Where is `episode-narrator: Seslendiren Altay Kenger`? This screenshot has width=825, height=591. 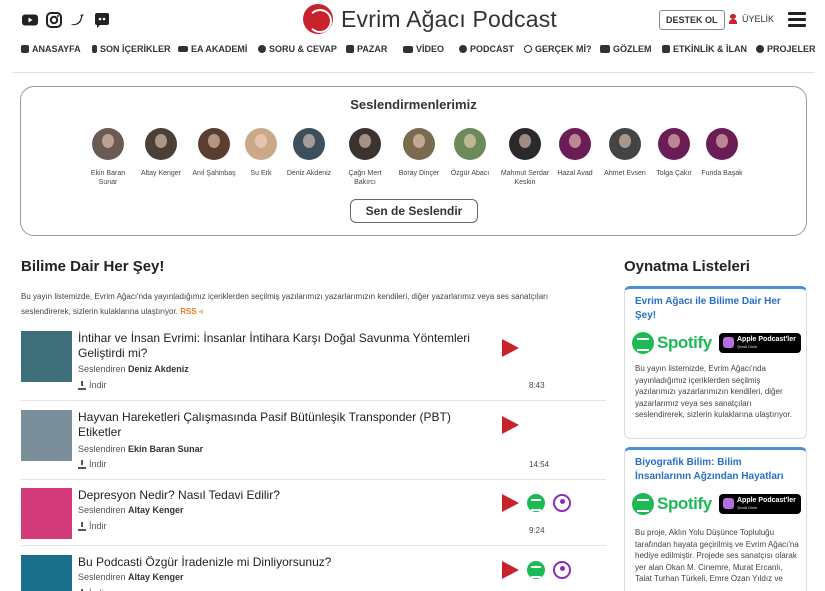
episode-narrator: Seslendiren Altay Kenger is located at coordinates (131, 577).